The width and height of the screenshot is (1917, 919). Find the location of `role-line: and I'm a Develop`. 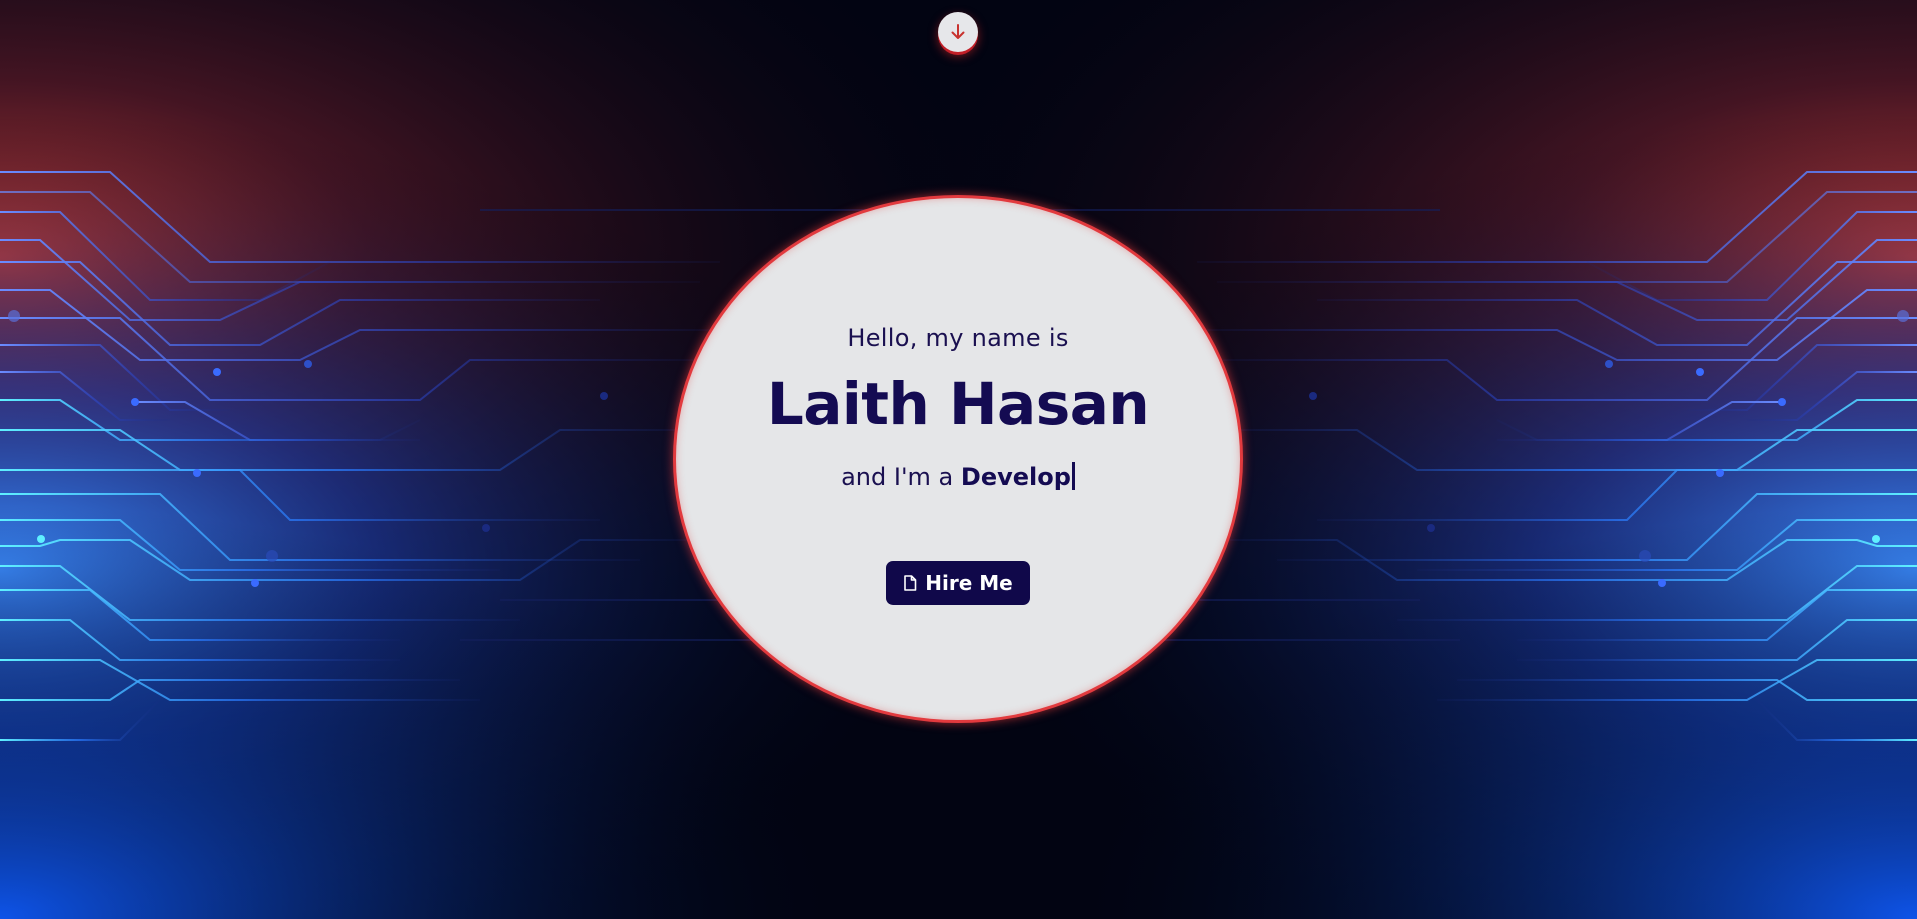

role-line: and I'm a Develop is located at coordinates (958, 476).